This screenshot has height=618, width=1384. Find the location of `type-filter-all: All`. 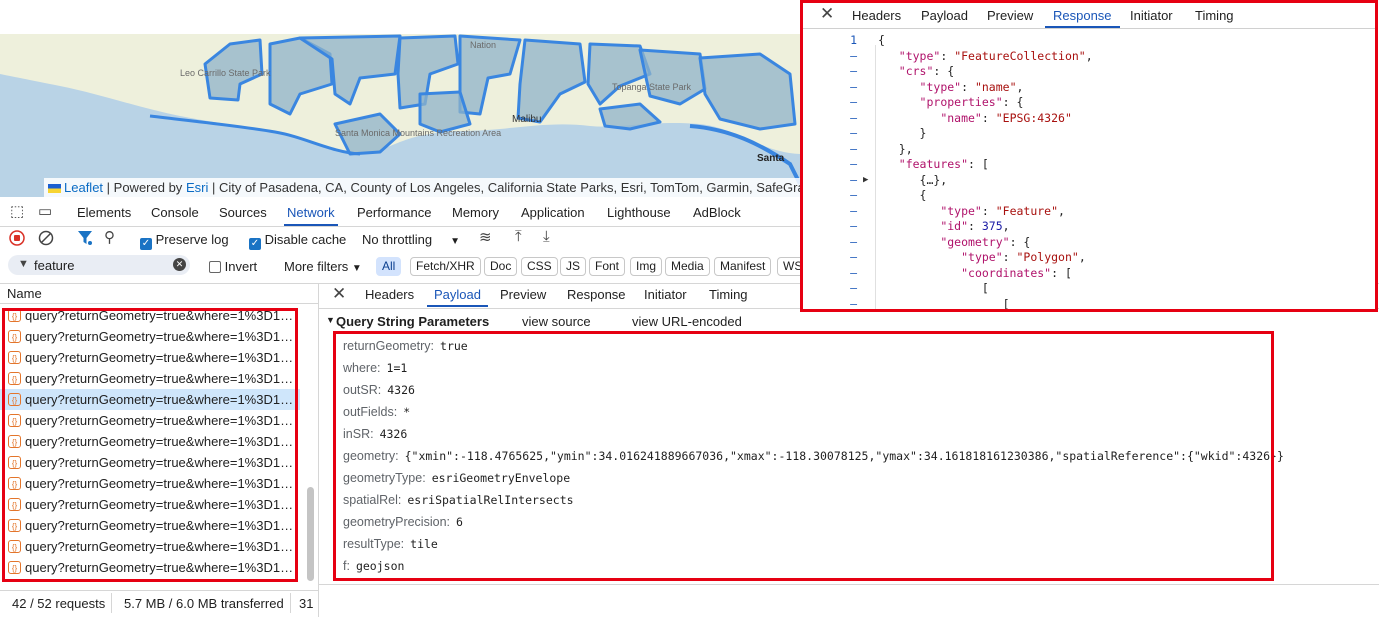

type-filter-all: All is located at coordinates (389, 266).